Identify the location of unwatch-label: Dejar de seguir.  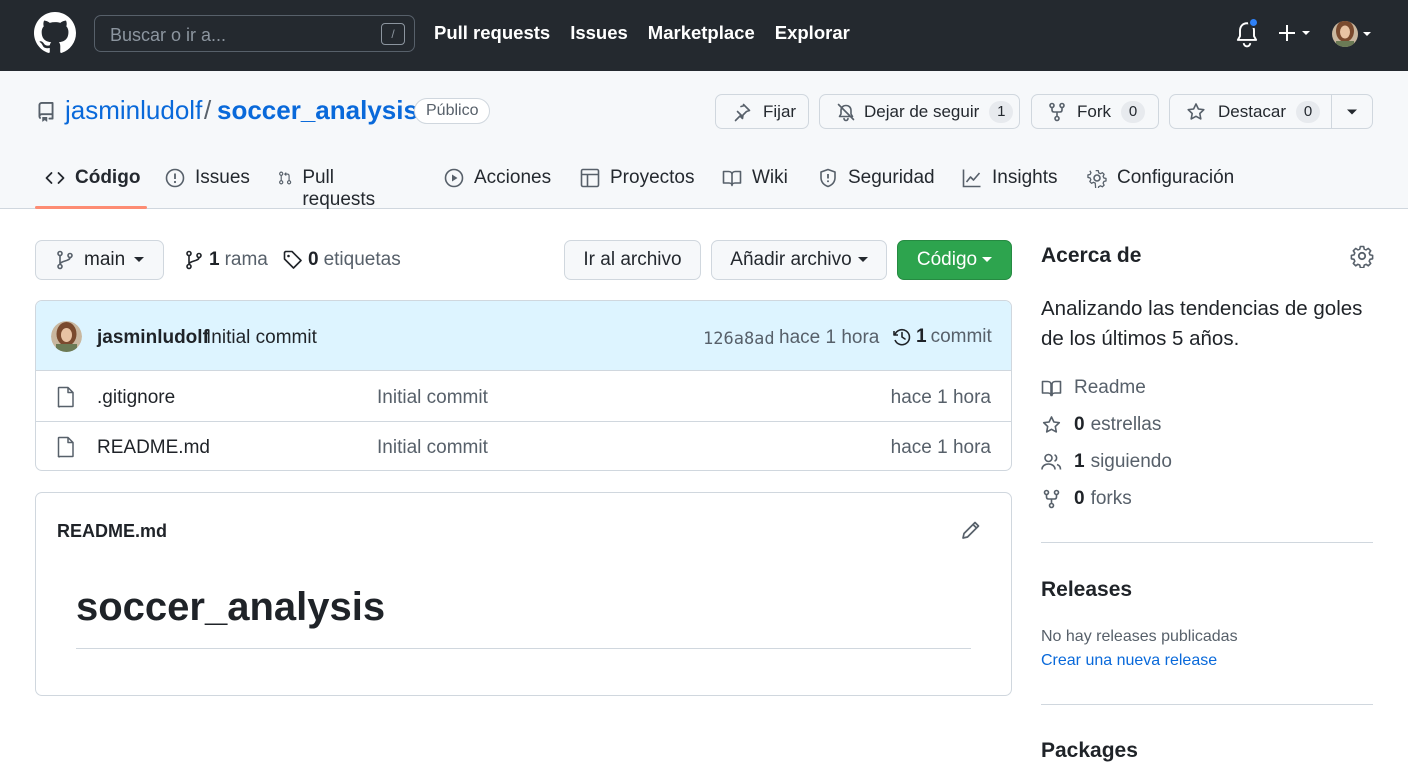
(922, 111).